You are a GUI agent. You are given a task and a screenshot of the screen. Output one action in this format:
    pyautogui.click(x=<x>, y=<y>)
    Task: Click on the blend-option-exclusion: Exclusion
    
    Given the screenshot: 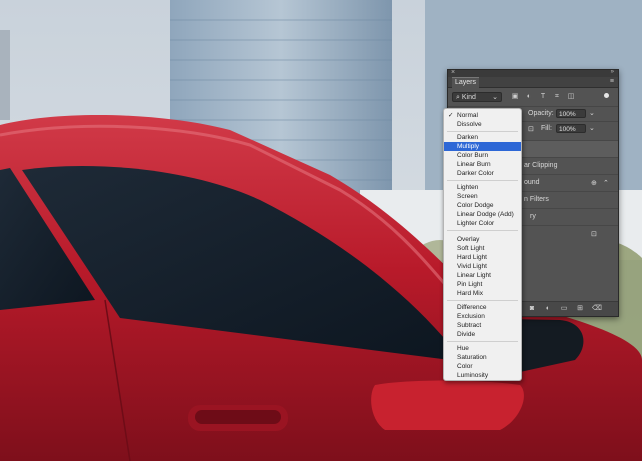 What is the action you would take?
    pyautogui.click(x=482, y=316)
    